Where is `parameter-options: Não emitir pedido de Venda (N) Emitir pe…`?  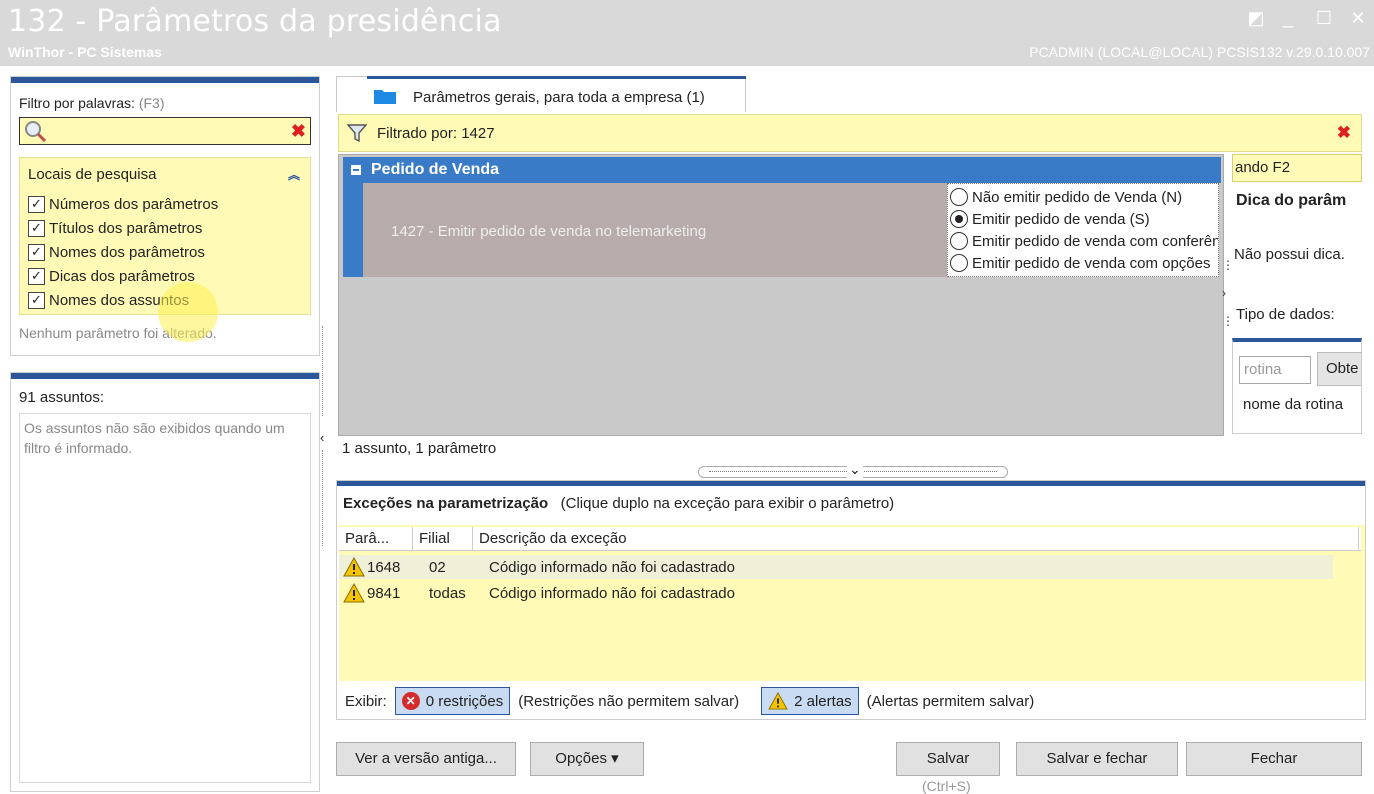
parameter-options: Não emitir pedido de Venda (N) Emitir pe… is located at coordinates (1083, 230).